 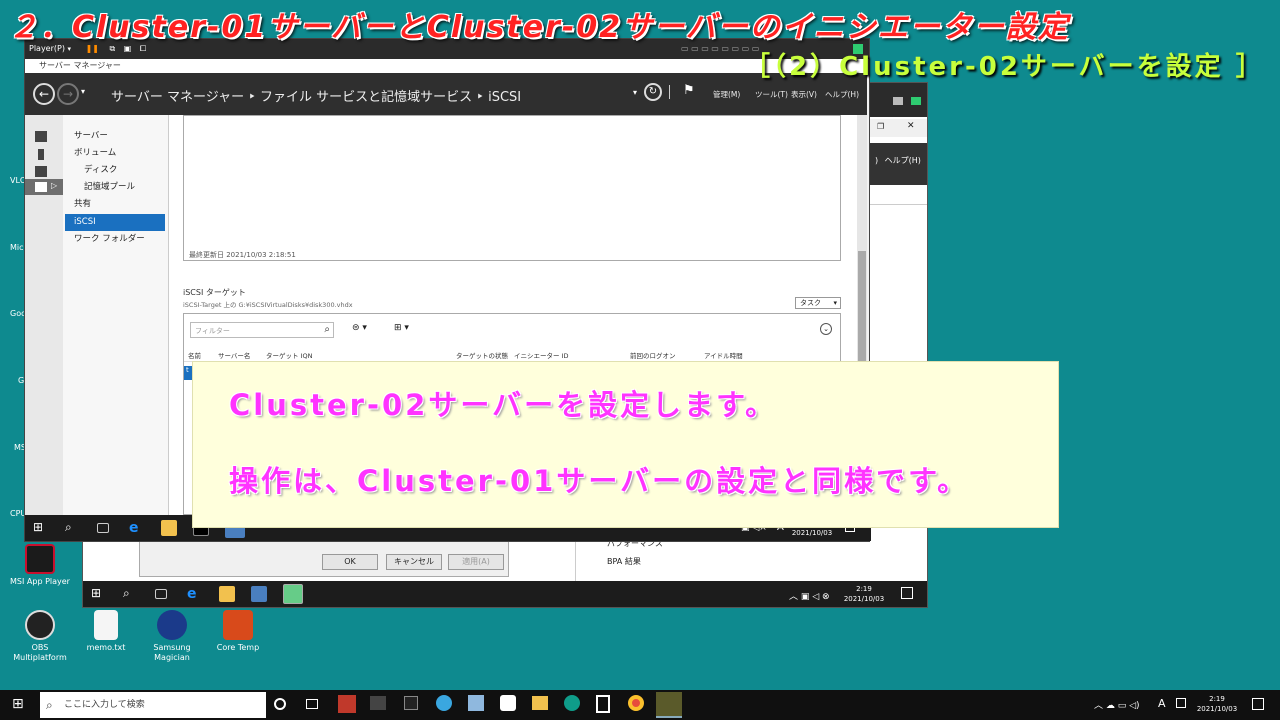 I want to click on dashboard-icon, so click(x=41, y=136).